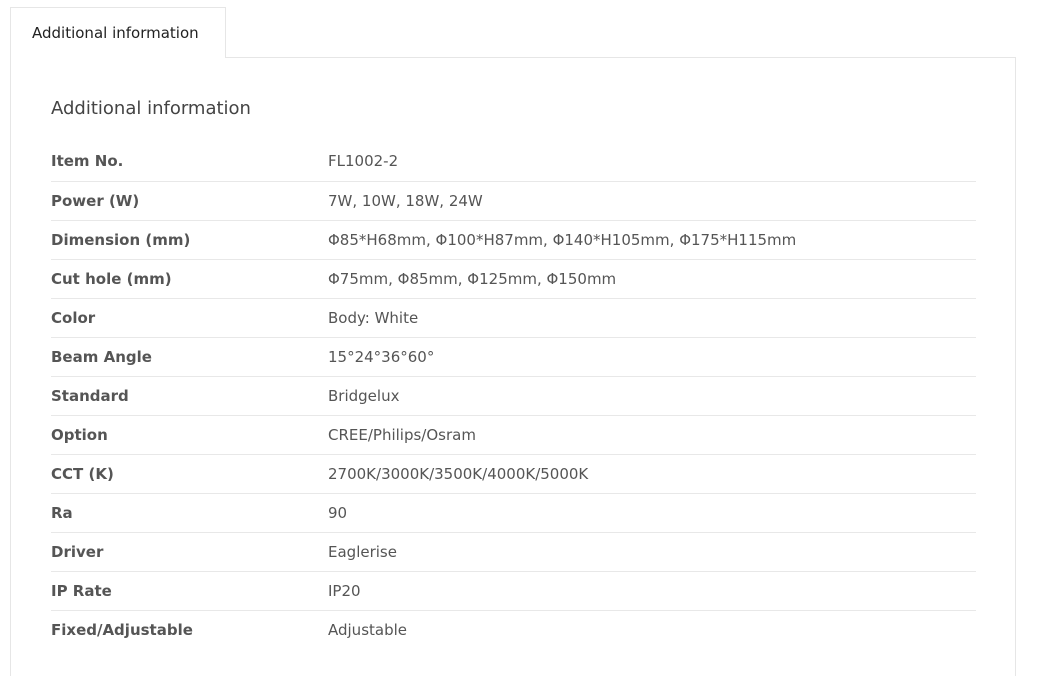 Image resolution: width=1037 pixels, height=676 pixels. What do you see at coordinates (513, 161) in the screenshot?
I see `table-row: Item No. FL1002-2` at bounding box center [513, 161].